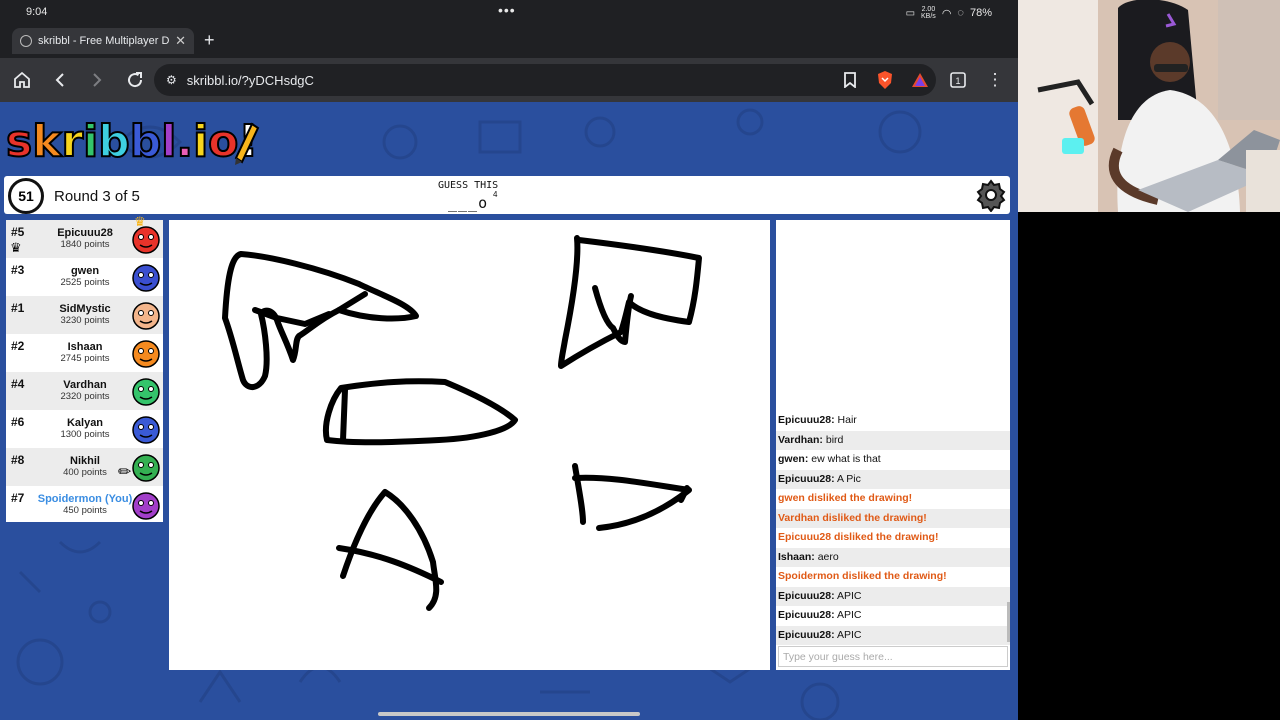  What do you see at coordinates (893, 656) in the screenshot?
I see `guess-input` at bounding box center [893, 656].